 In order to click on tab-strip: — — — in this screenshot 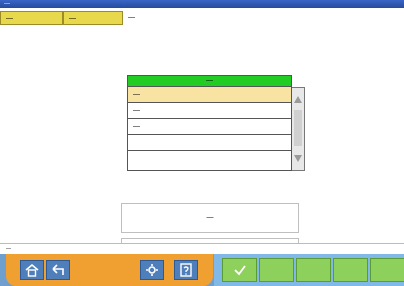, I will do `click(202, 22)`.